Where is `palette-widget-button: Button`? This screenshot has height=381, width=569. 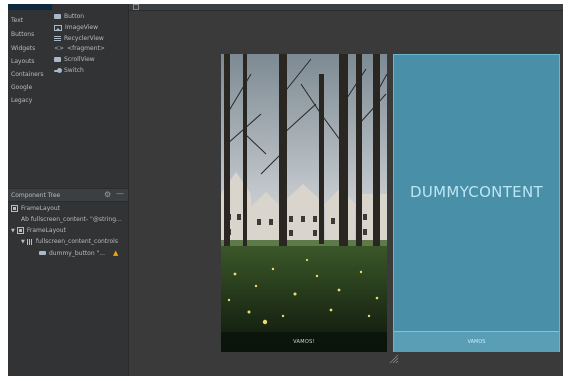
palette-widget-button: Button is located at coordinates (69, 16).